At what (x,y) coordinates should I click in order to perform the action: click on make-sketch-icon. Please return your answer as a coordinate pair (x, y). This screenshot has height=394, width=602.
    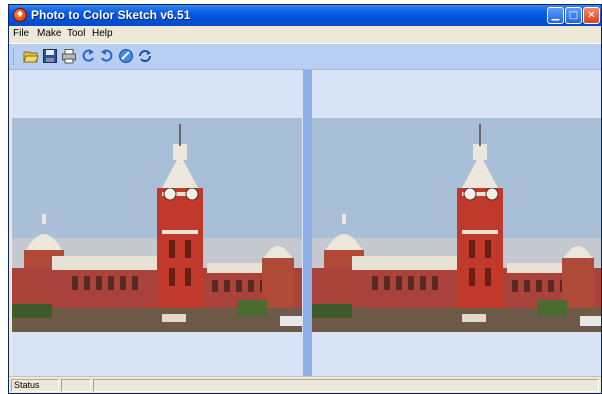
    Looking at the image, I should click on (126, 56).